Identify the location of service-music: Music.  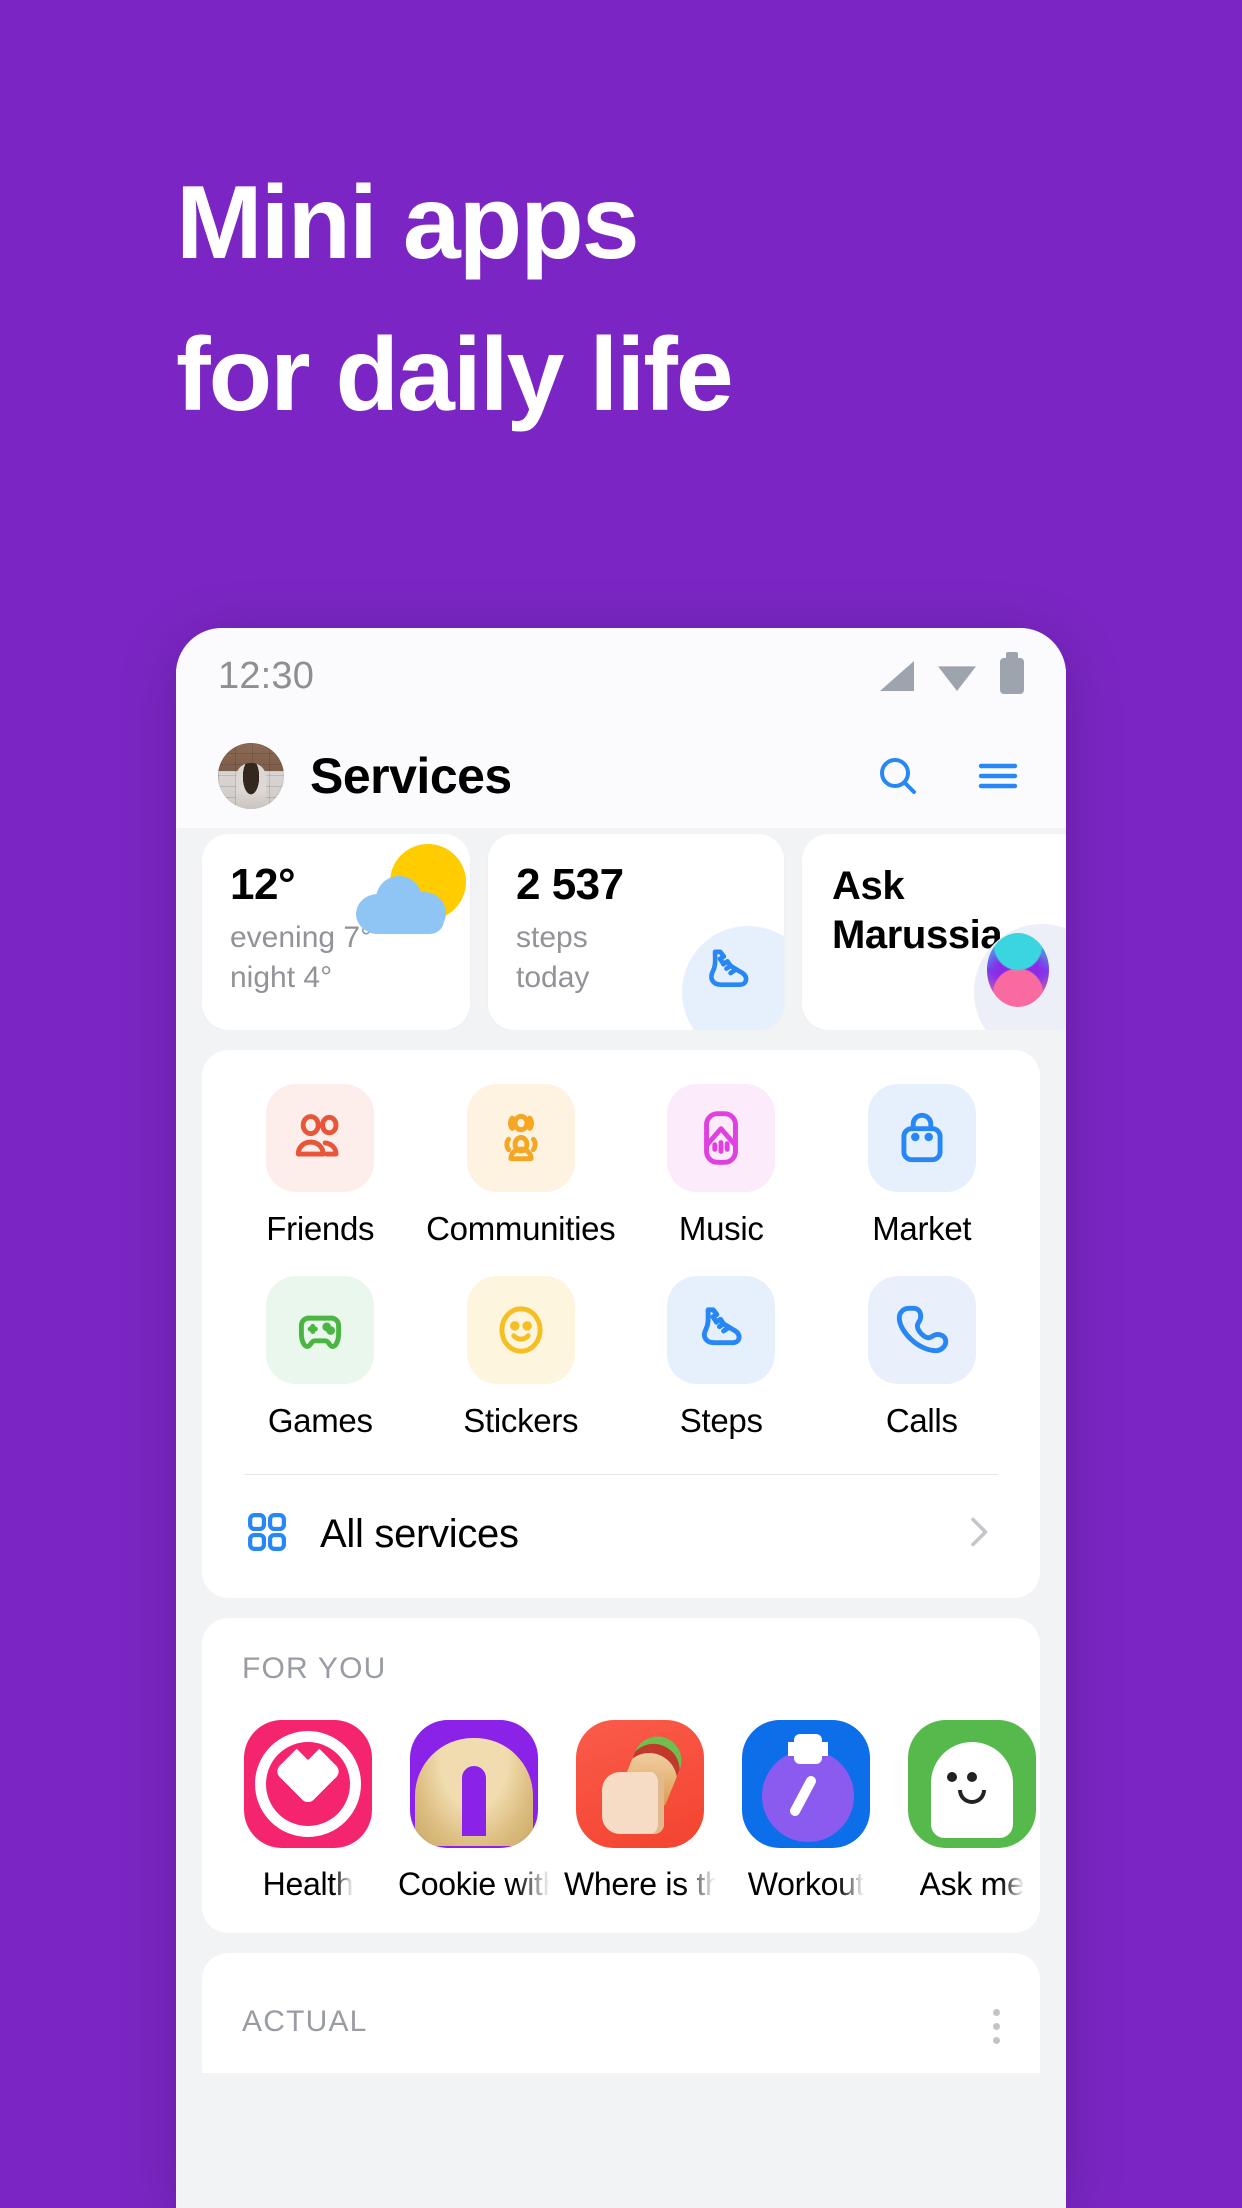
(721, 1166).